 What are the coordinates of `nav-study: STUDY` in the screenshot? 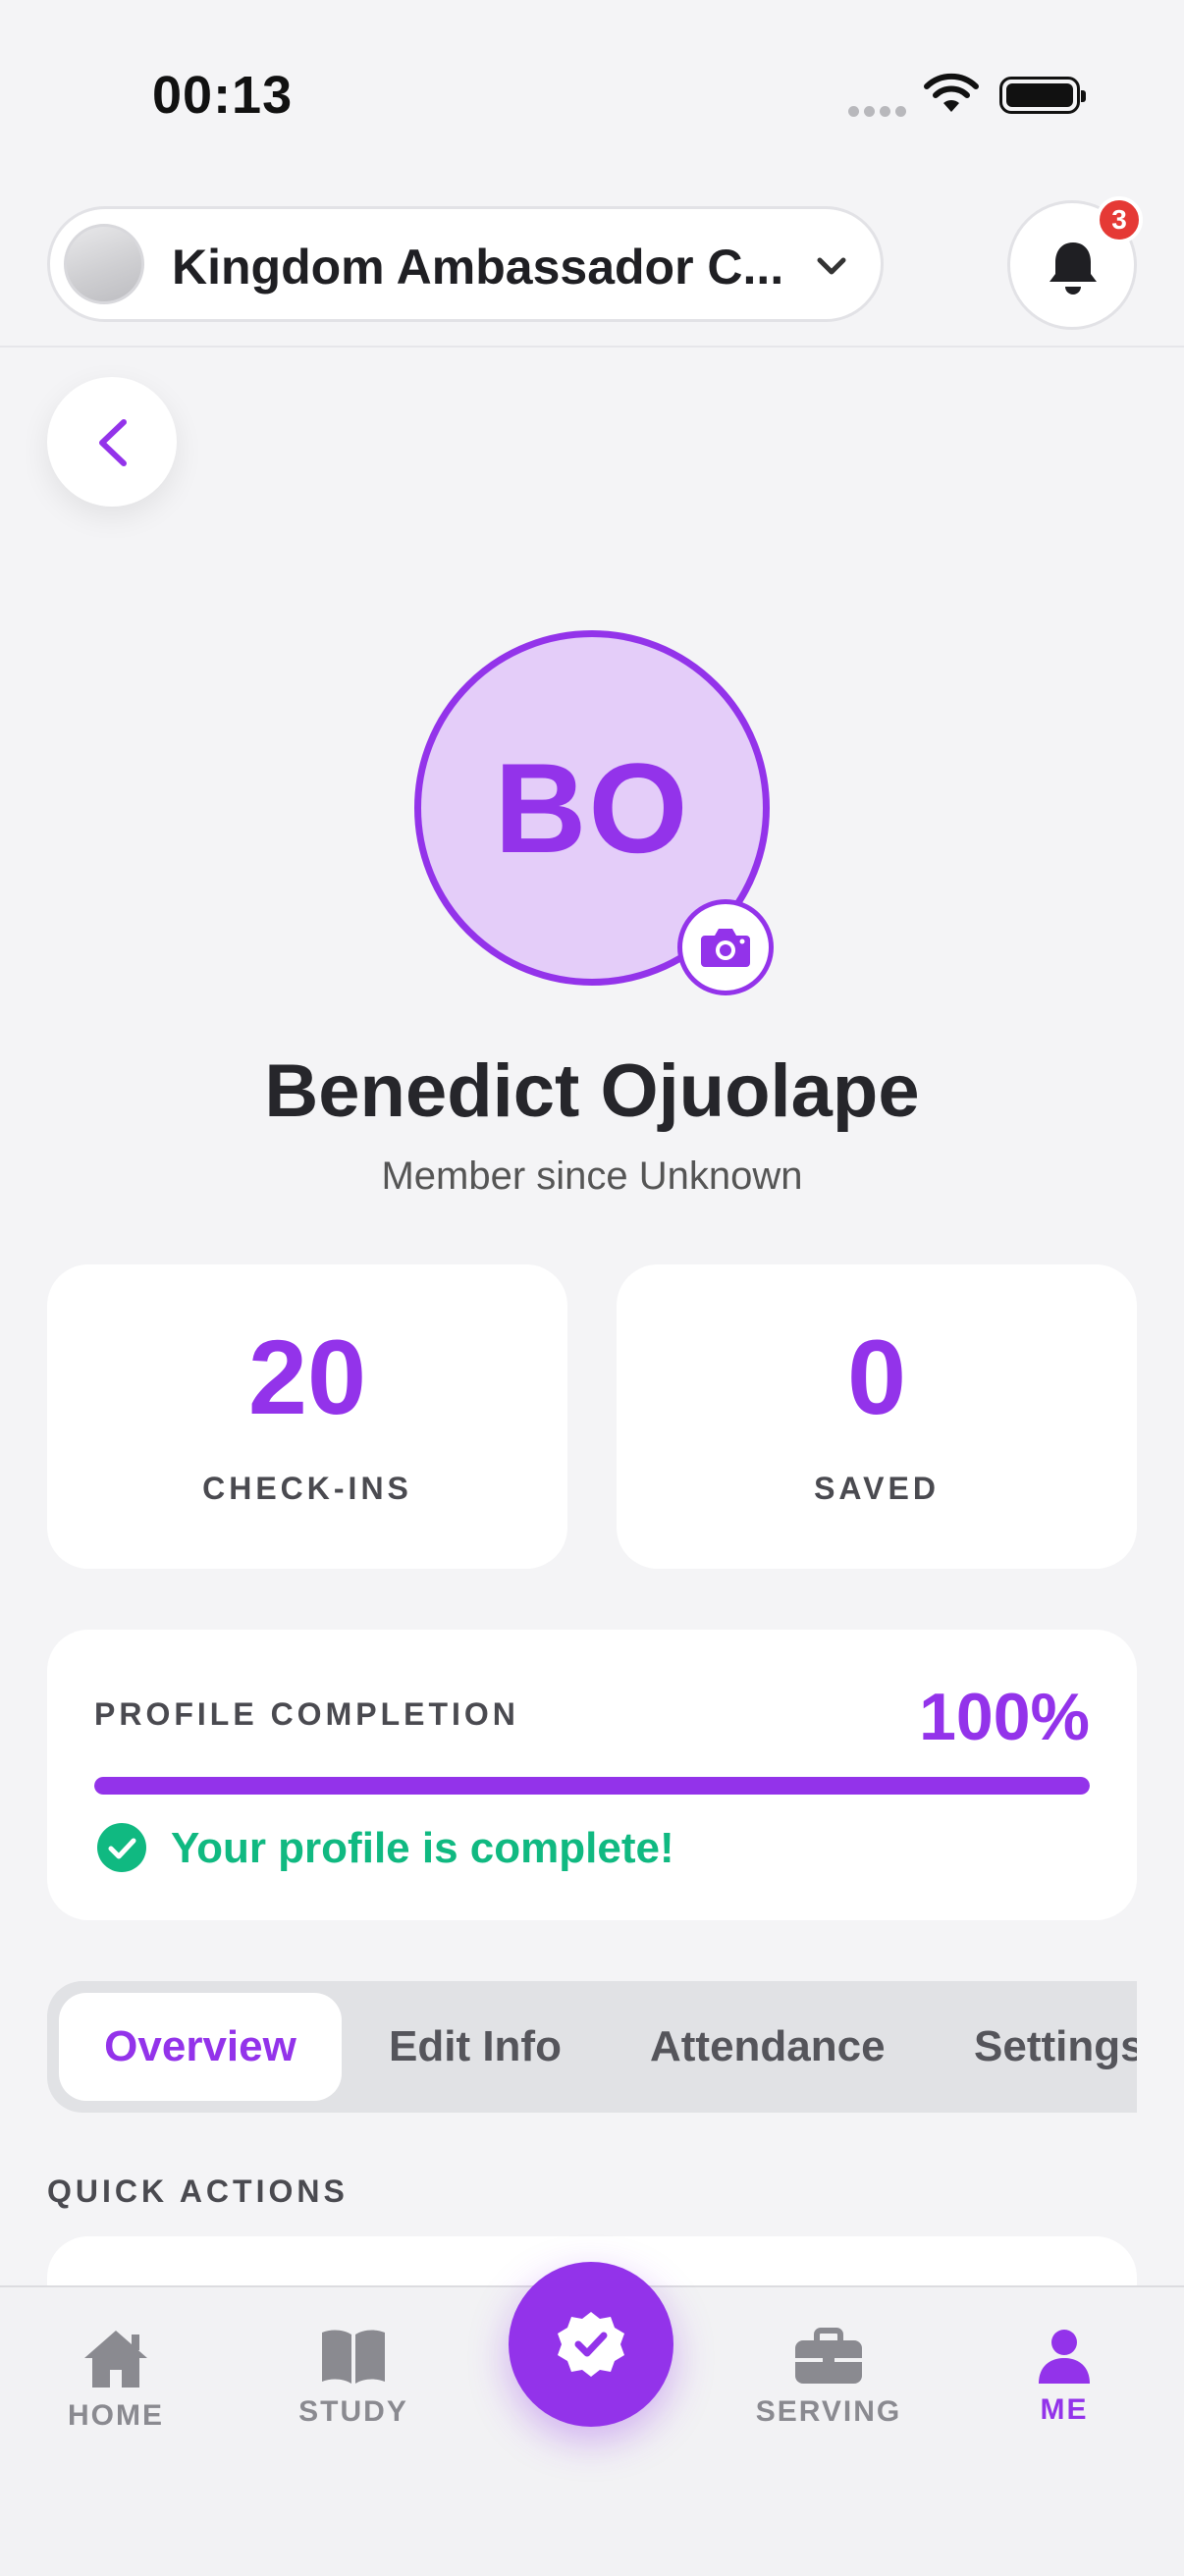 It's located at (353, 2378).